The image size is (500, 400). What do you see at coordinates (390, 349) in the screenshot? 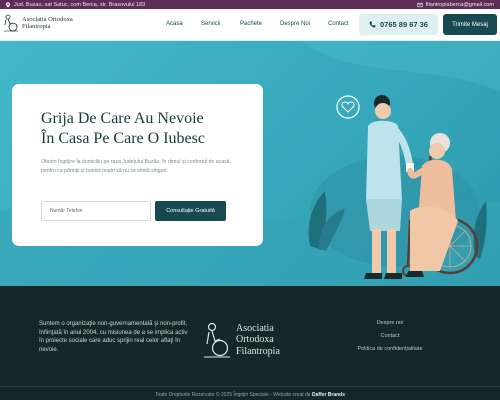
I see `footer-link-privacy-policy: Politica de confidențialitate` at bounding box center [390, 349].